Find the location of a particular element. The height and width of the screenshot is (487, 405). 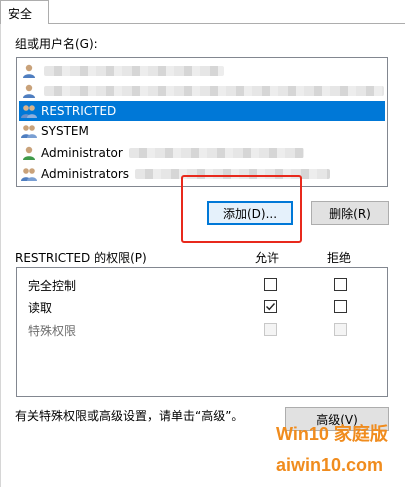

permissions-label: RESTRICTED 的权限(P) is located at coordinates (81, 258).